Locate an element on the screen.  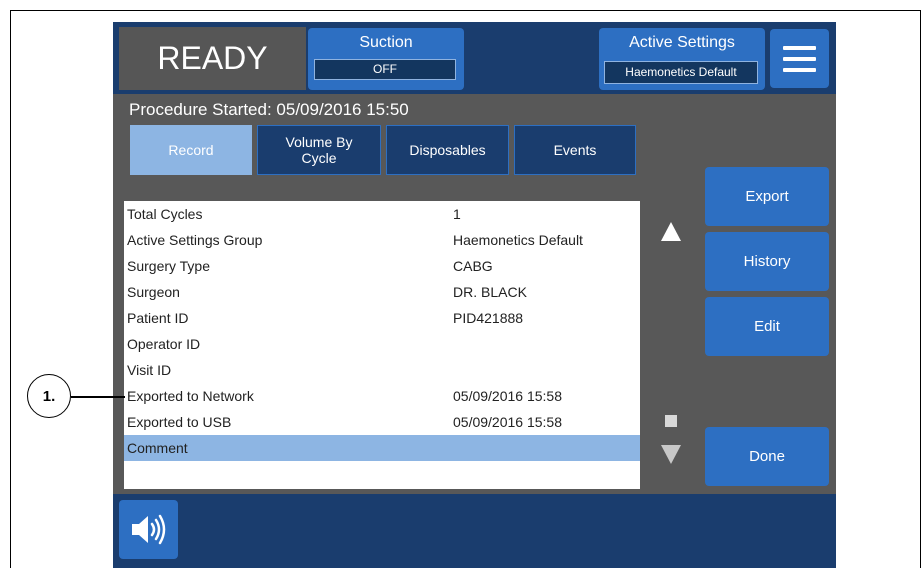
tab-label: Events is located at coordinates (575, 150).